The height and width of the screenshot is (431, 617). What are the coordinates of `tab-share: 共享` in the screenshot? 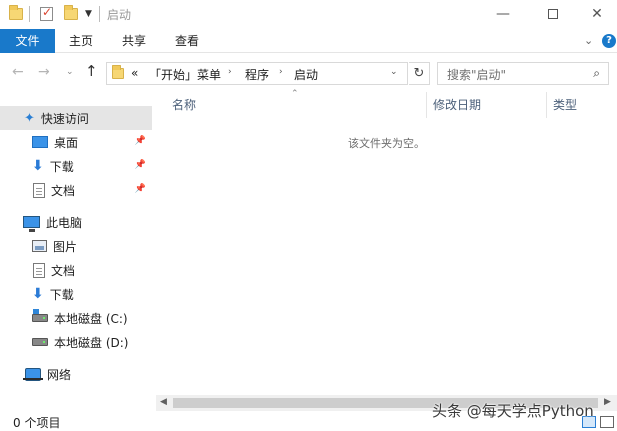 It's located at (134, 41).